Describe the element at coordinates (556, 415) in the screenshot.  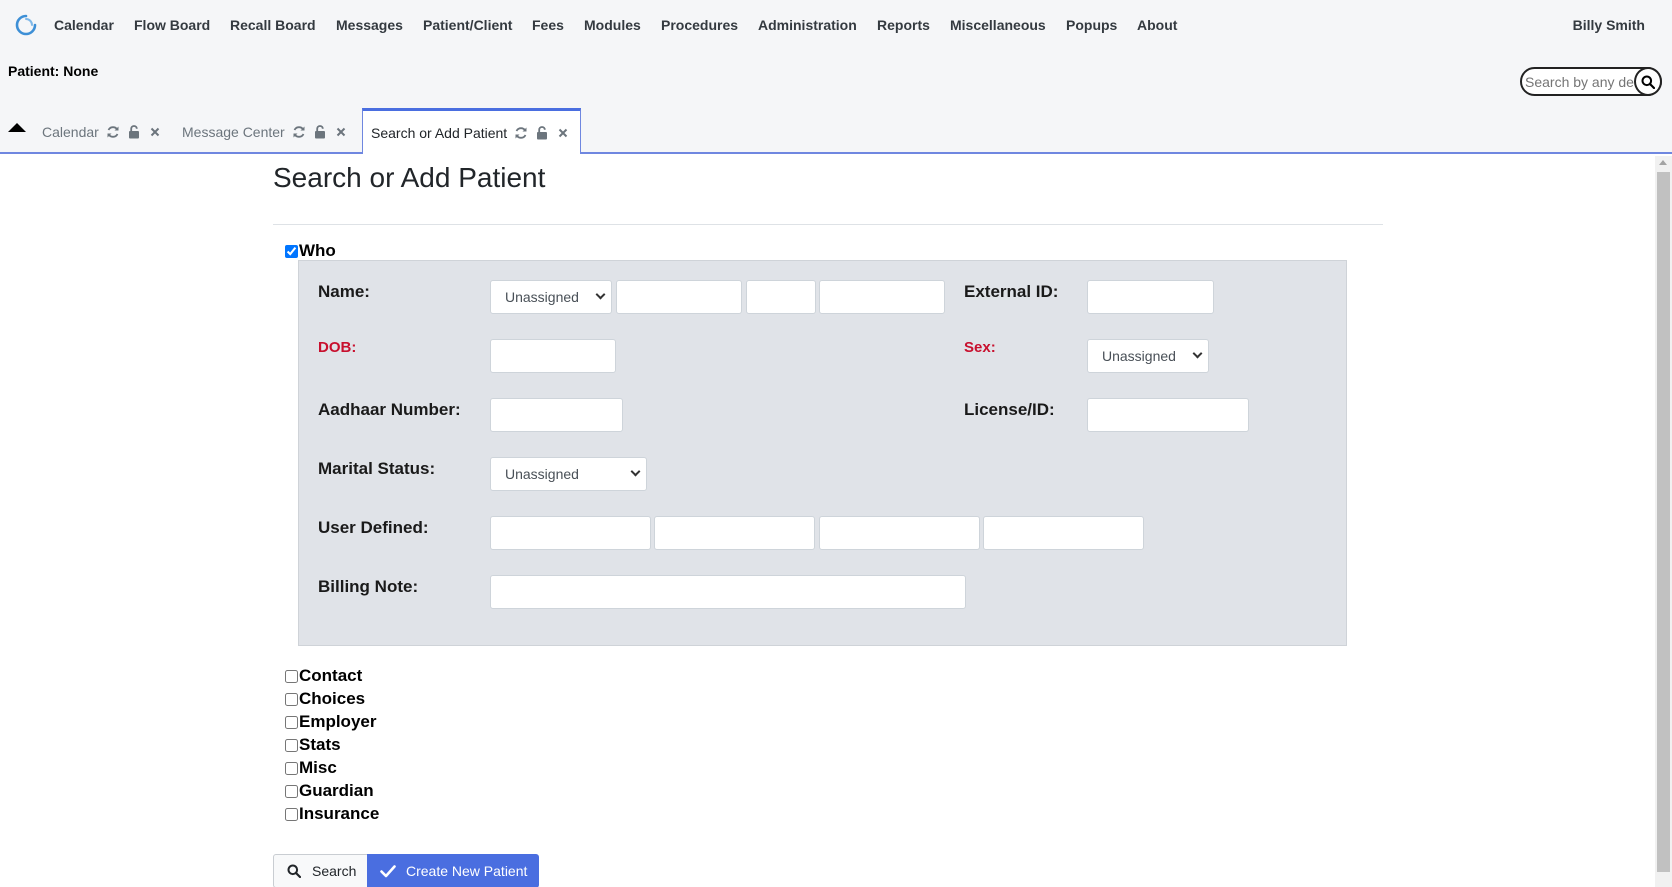
I see `aadhaar-input` at that location.